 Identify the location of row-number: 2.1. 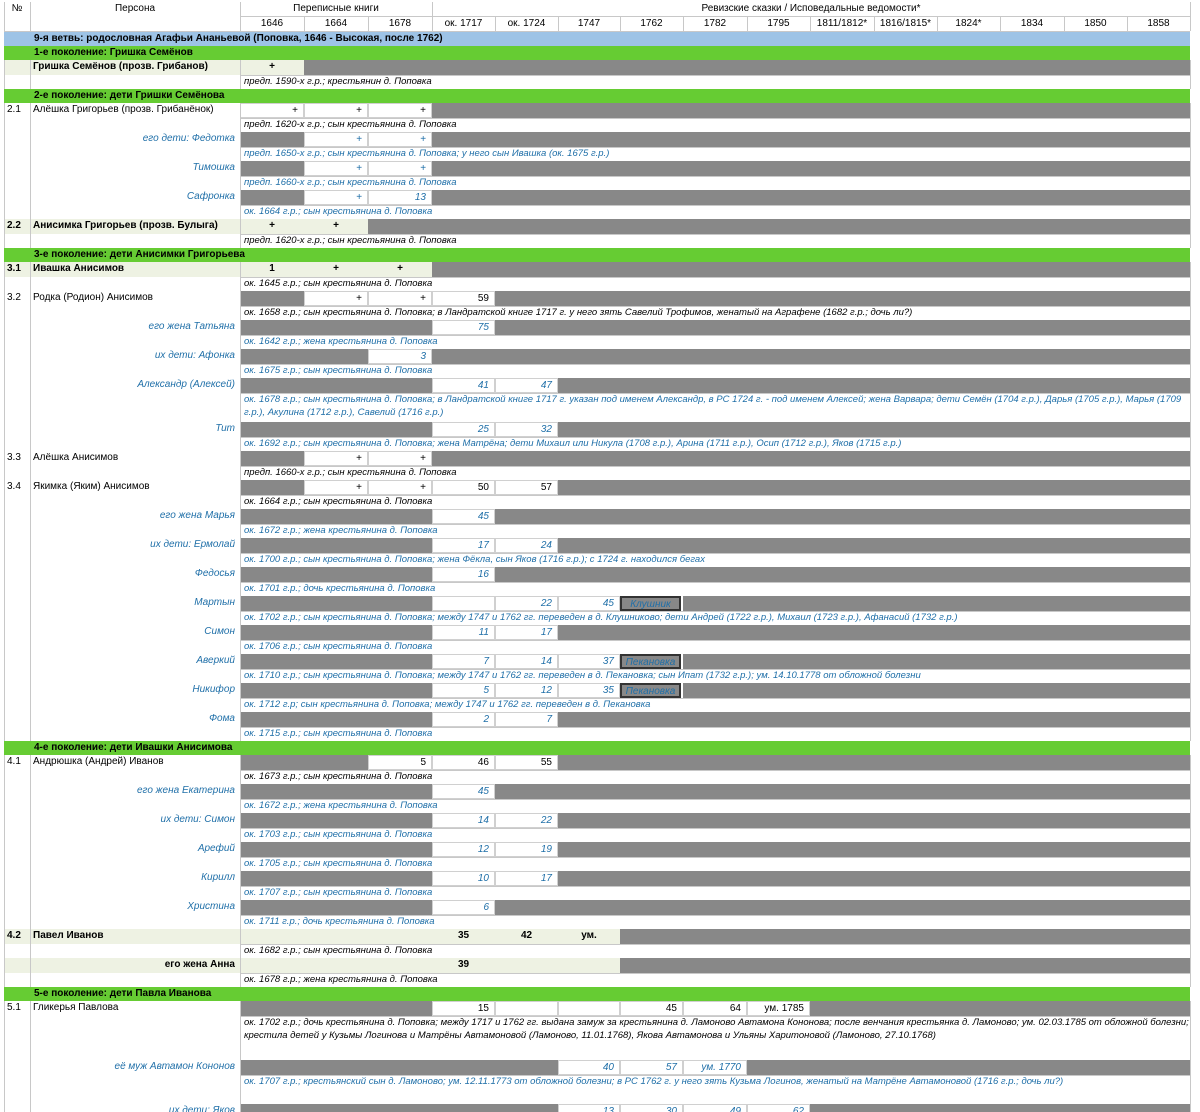
(14, 109).